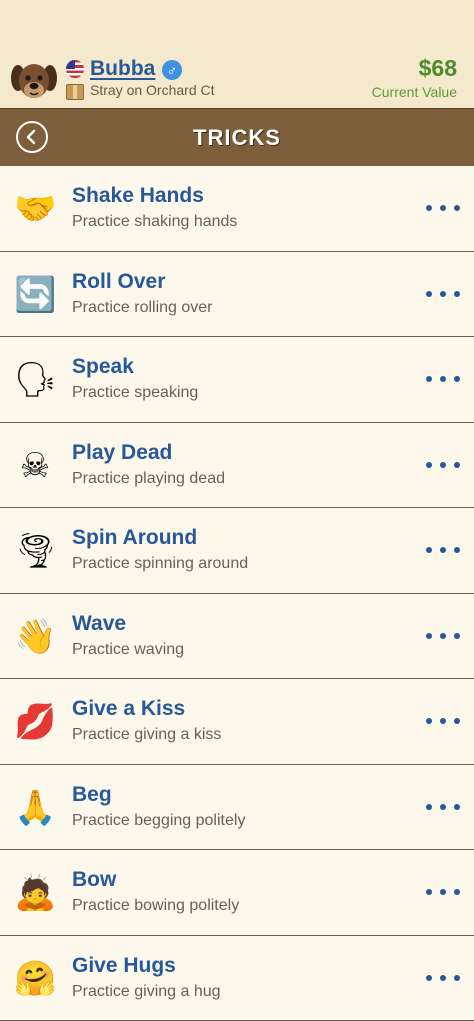 This screenshot has height=1021, width=474. Describe the element at coordinates (237, 893) in the screenshot. I see `trick-row: 🙇 Bow Practice bowing politely` at that location.